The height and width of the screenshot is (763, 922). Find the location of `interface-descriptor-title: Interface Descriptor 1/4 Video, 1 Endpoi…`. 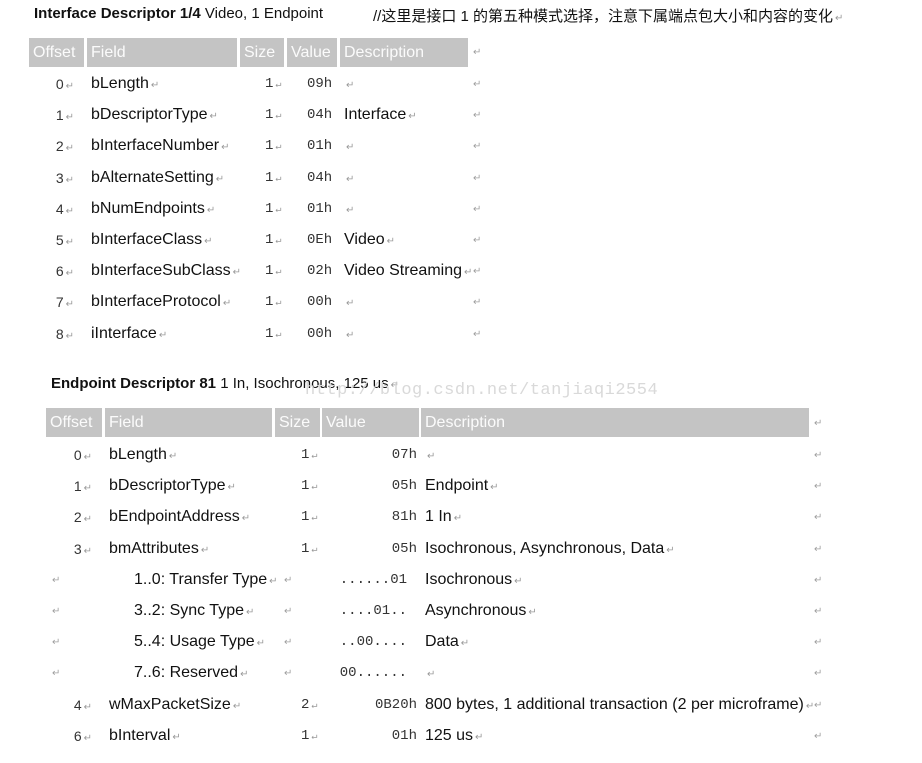

interface-descriptor-title: Interface Descriptor 1/4 Video, 1 Endpoi… is located at coordinates (178, 13).